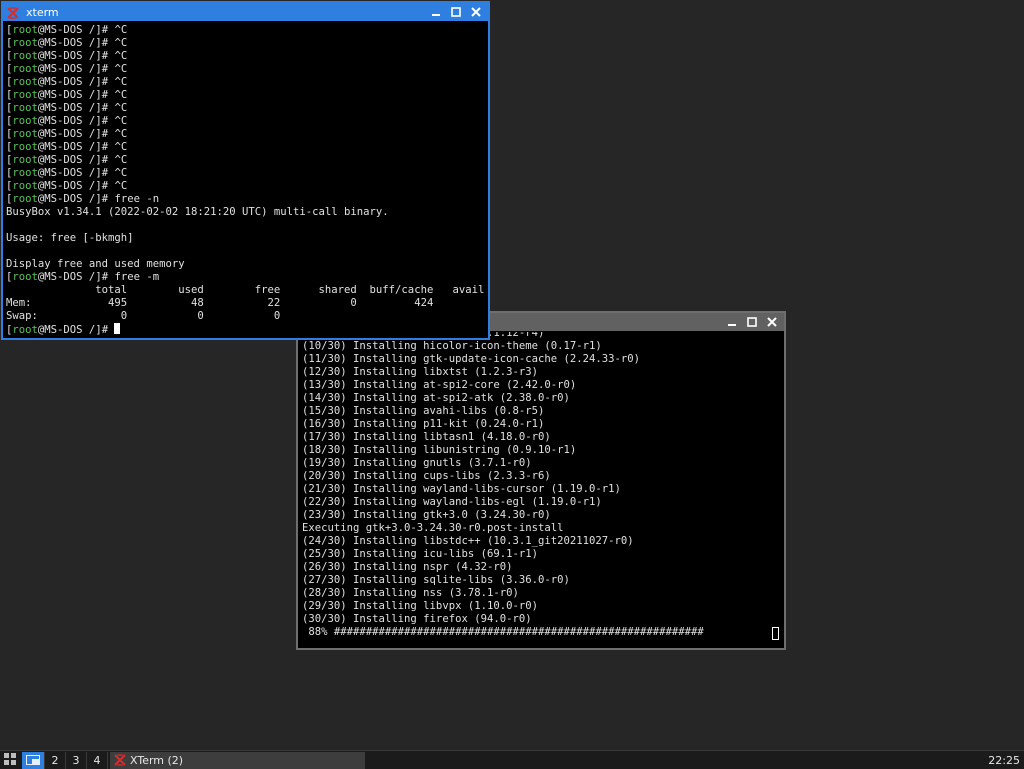 This screenshot has height=769, width=1024. Describe the element at coordinates (42, 12) in the screenshot. I see `window-title: xterm` at that location.